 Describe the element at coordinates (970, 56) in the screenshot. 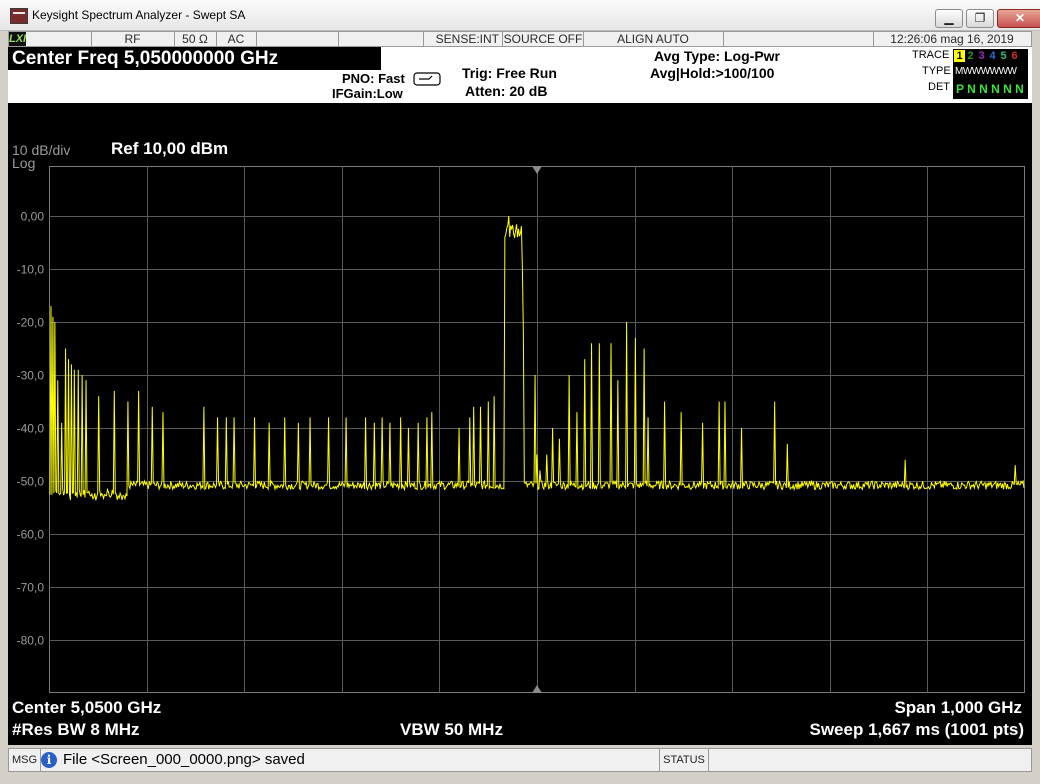

I see `trace-2: 2` at that location.